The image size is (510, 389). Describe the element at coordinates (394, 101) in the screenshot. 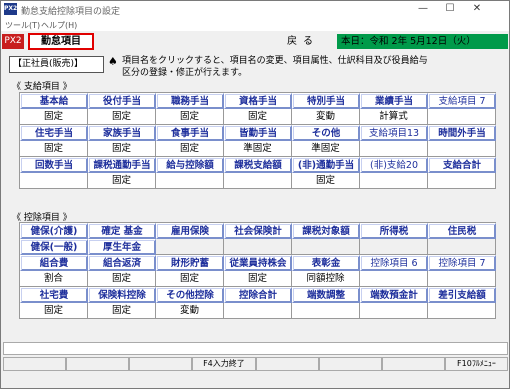

I see `payment-item-button: 業績手当` at that location.